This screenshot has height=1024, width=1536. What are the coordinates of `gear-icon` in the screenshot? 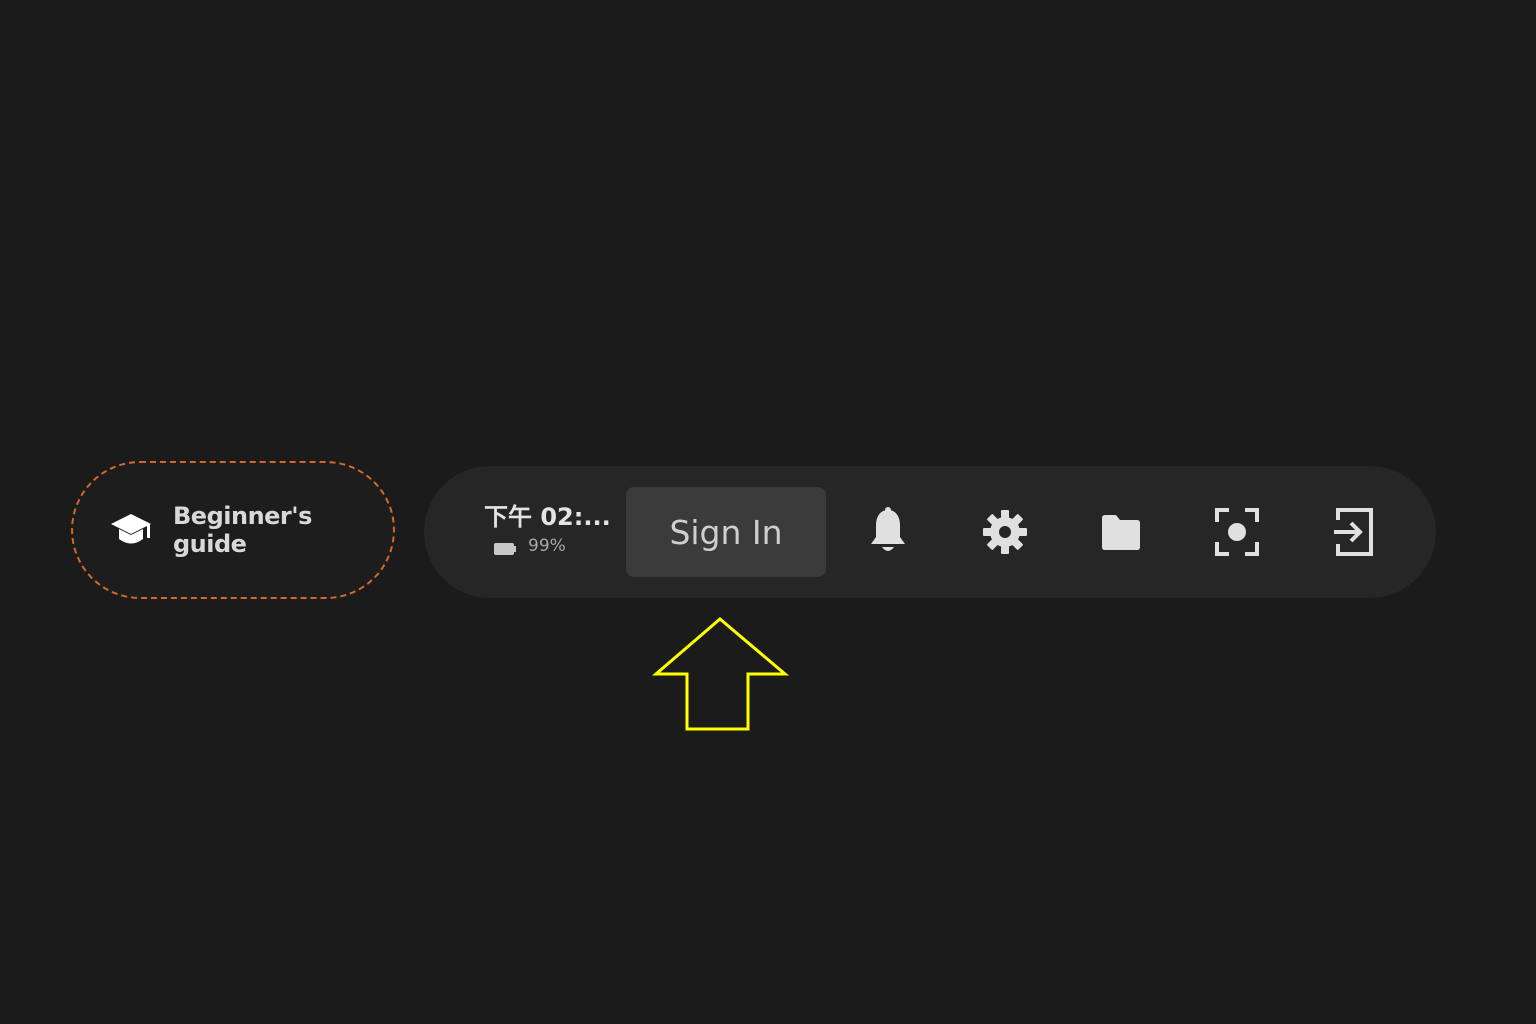 It's located at (1005, 532).